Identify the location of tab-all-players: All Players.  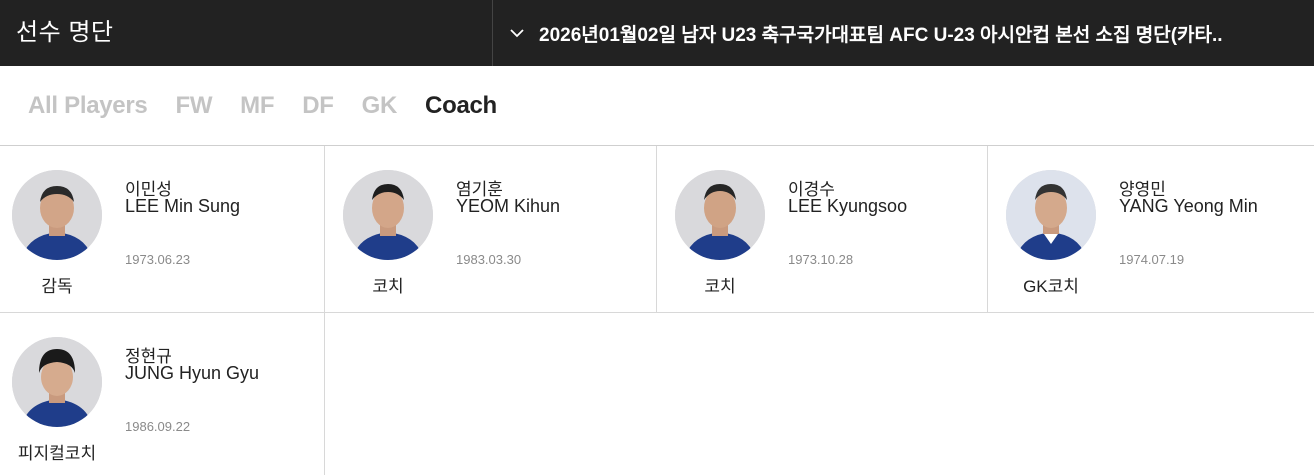
(88, 106).